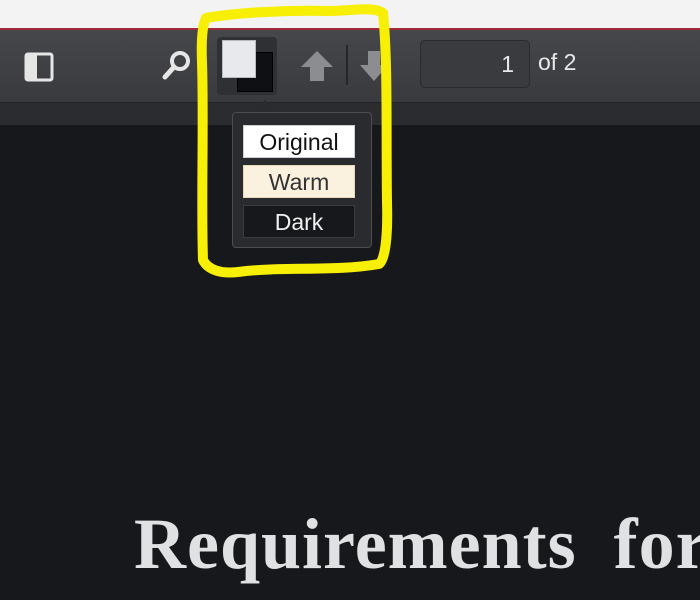 Image resolution: width=700 pixels, height=600 pixels. What do you see at coordinates (475, 64) in the screenshot?
I see `page-number-input: 1` at bounding box center [475, 64].